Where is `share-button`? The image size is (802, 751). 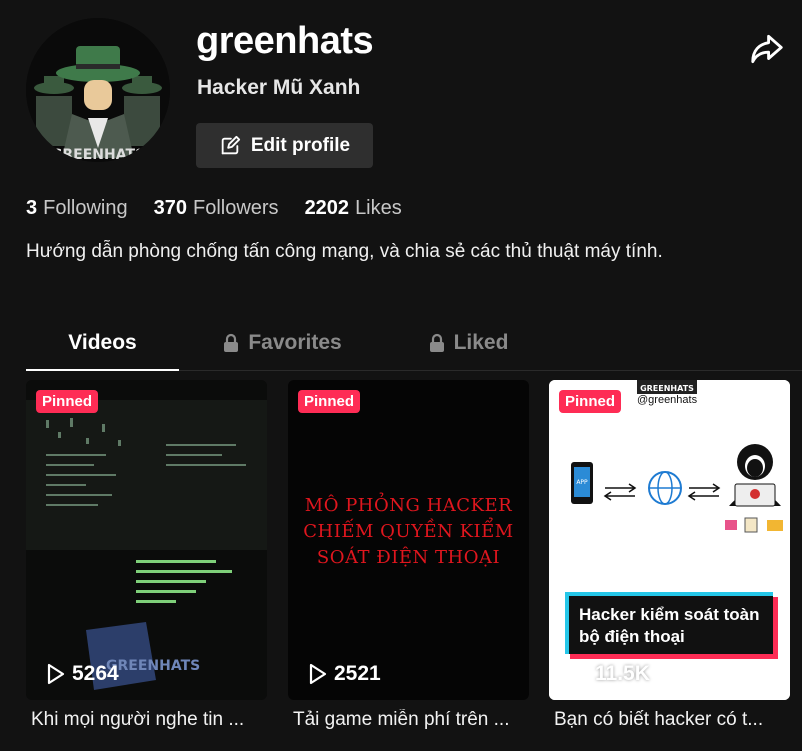
share-button is located at coordinates (767, 49).